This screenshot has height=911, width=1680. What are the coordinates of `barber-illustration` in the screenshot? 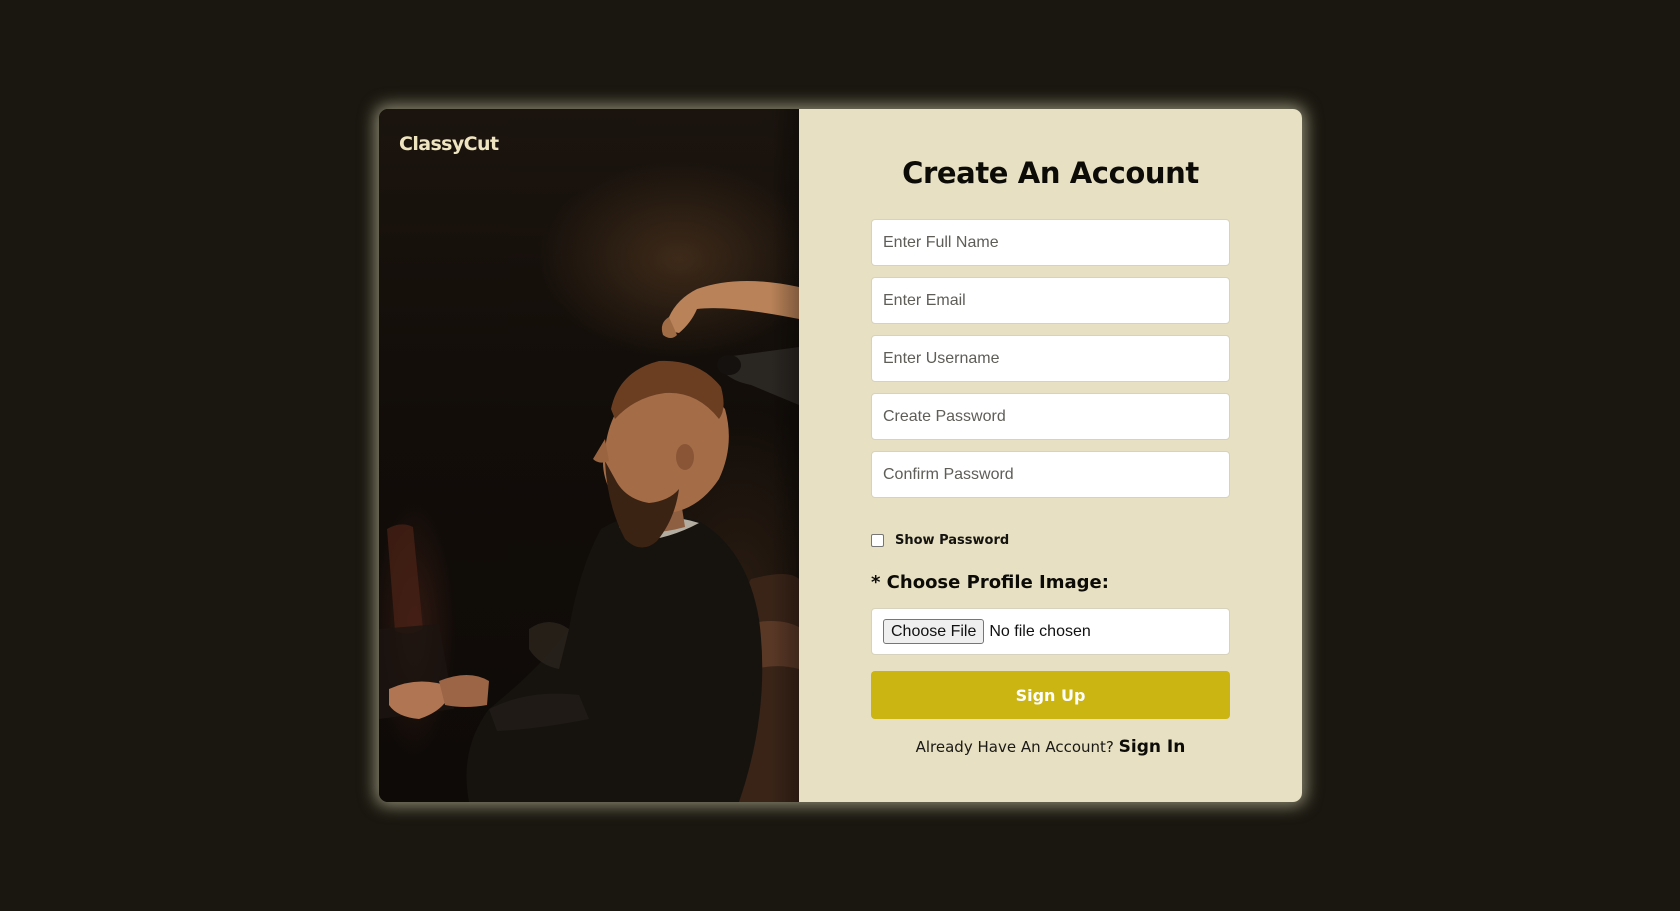 It's located at (589, 541).